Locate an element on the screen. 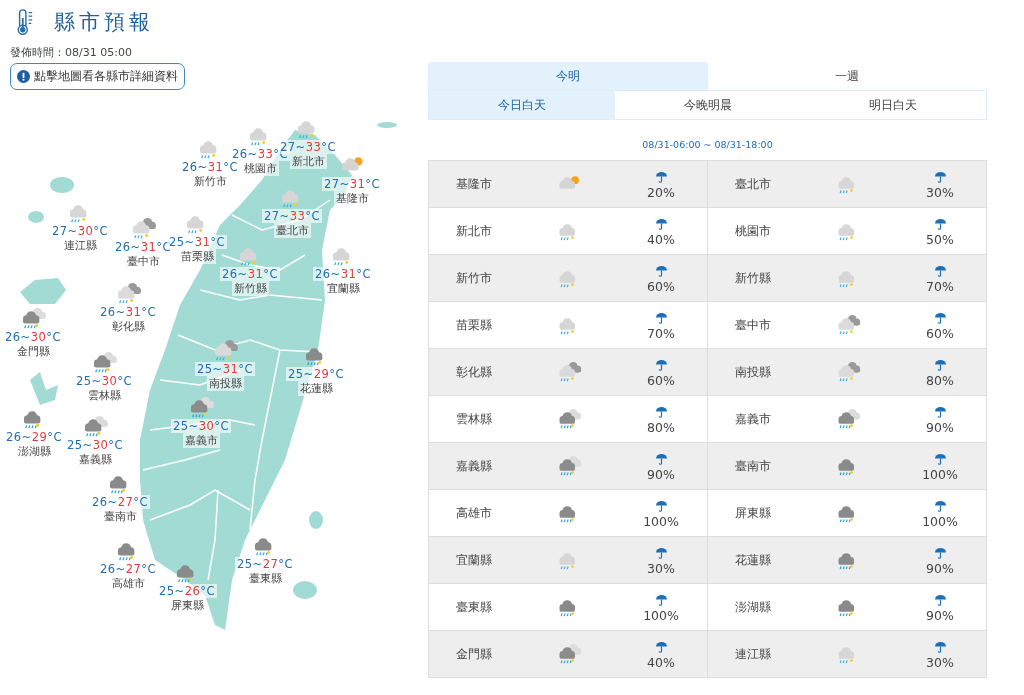 This screenshot has width=1024, height=695. rain-chance: 50% is located at coordinates (940, 239).